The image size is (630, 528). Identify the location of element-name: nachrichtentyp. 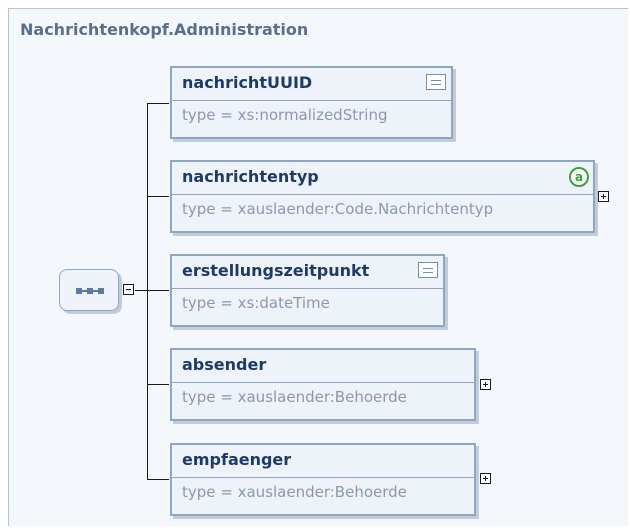
(250, 176).